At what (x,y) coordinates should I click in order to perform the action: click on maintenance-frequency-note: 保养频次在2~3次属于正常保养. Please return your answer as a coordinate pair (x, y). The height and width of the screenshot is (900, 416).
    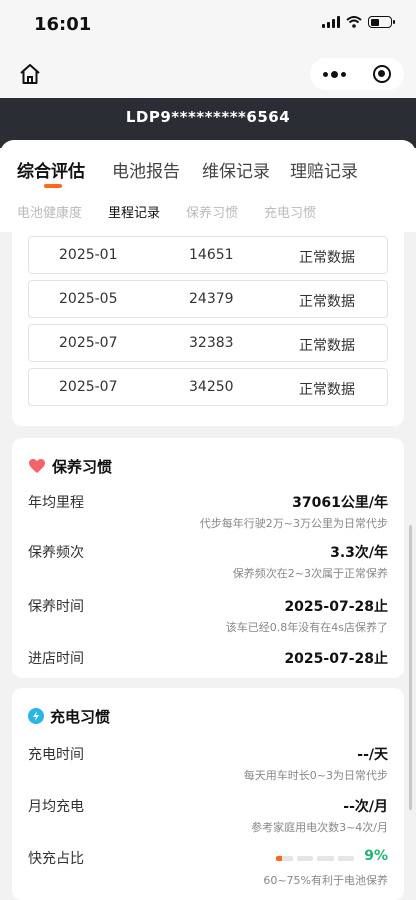
    Looking at the image, I should click on (310, 573).